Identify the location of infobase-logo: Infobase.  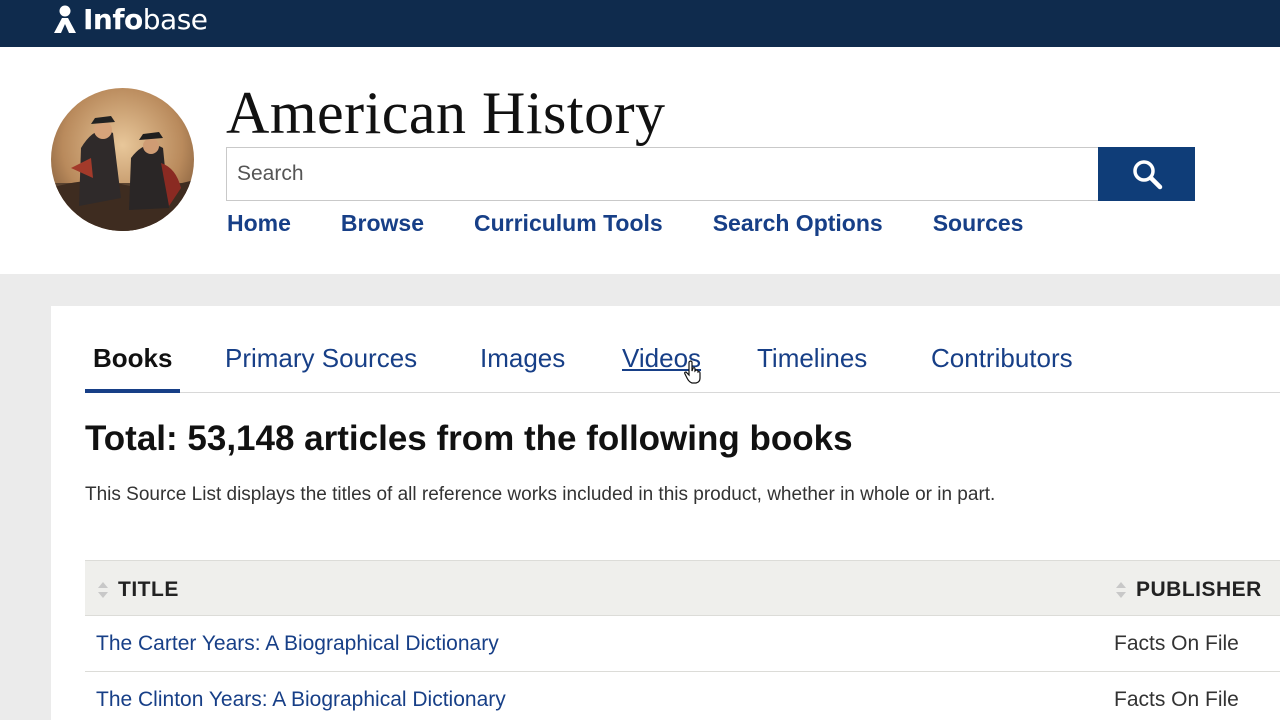
(130, 19).